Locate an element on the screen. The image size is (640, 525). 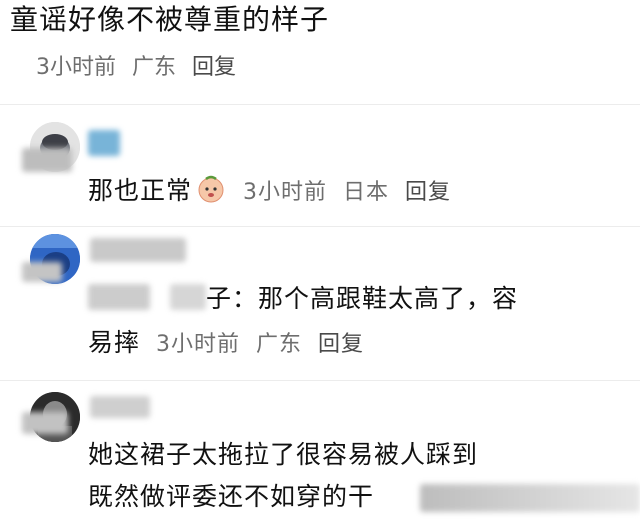
reply-text: 那也正常 3小时前 日本 回复 is located at coordinates (269, 191).